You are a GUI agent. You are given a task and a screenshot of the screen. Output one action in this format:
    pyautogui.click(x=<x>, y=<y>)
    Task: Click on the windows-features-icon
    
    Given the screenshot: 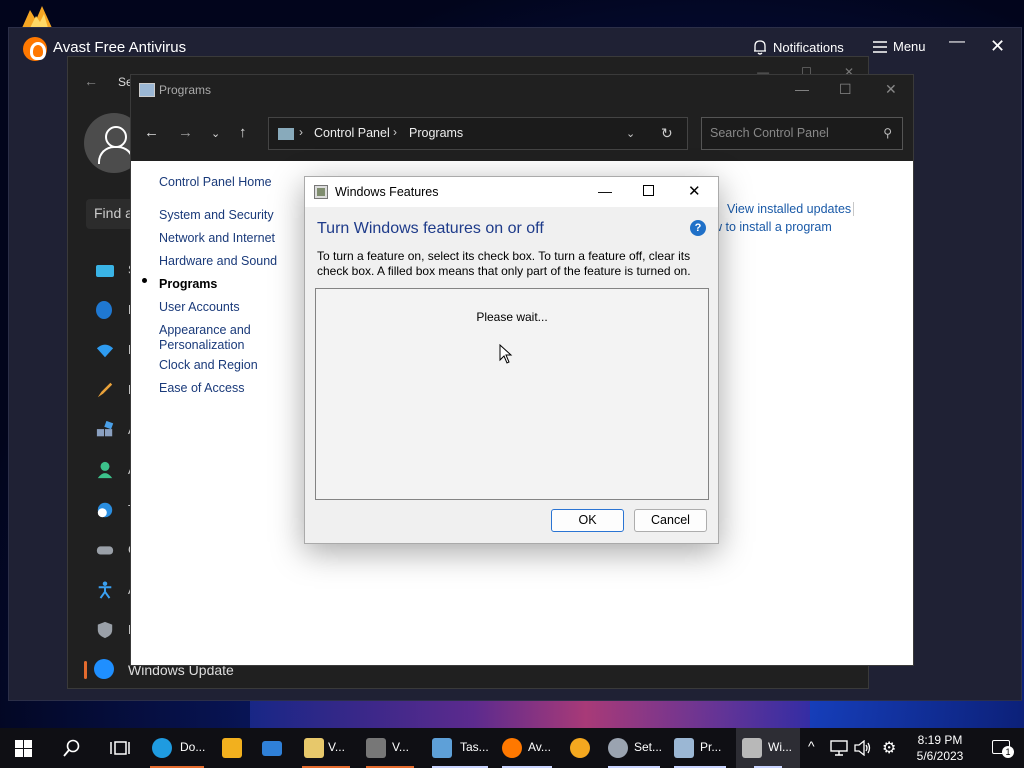 What is the action you would take?
    pyautogui.click(x=321, y=192)
    